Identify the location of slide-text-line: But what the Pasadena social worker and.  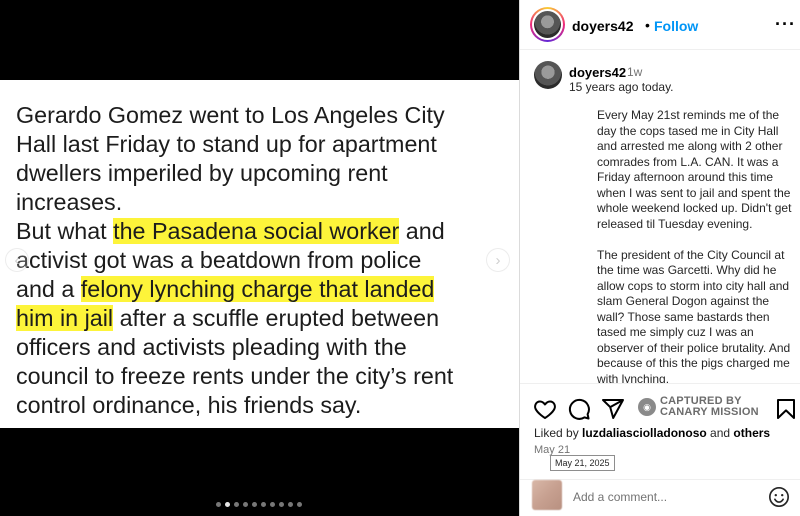
(263, 231).